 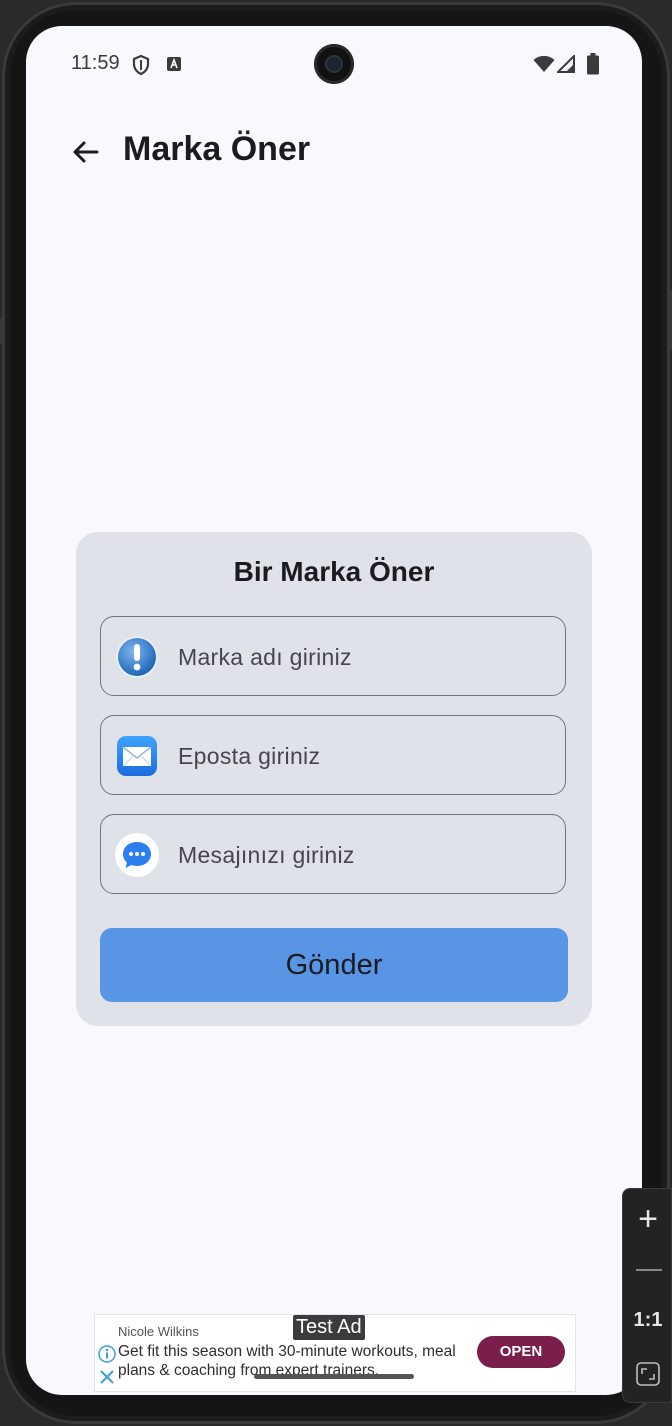 I want to click on fit-screen-button, so click(x=647, y=1376).